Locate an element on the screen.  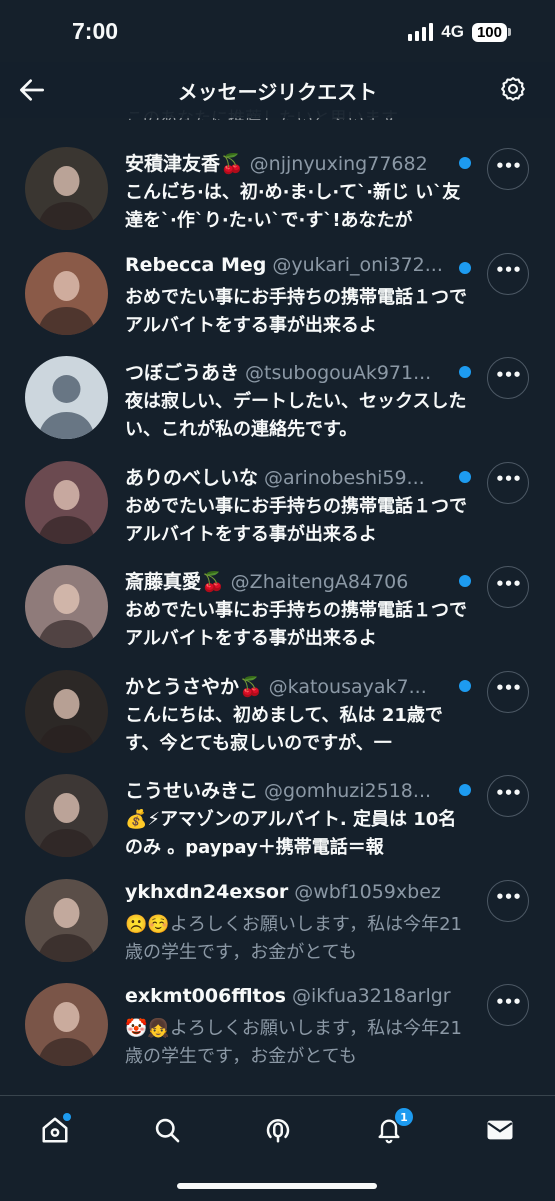
message-preview: ☹️☺️よろしくお願いします，私は今年21歳の学生です，お金がとても is located at coordinates (294, 938).